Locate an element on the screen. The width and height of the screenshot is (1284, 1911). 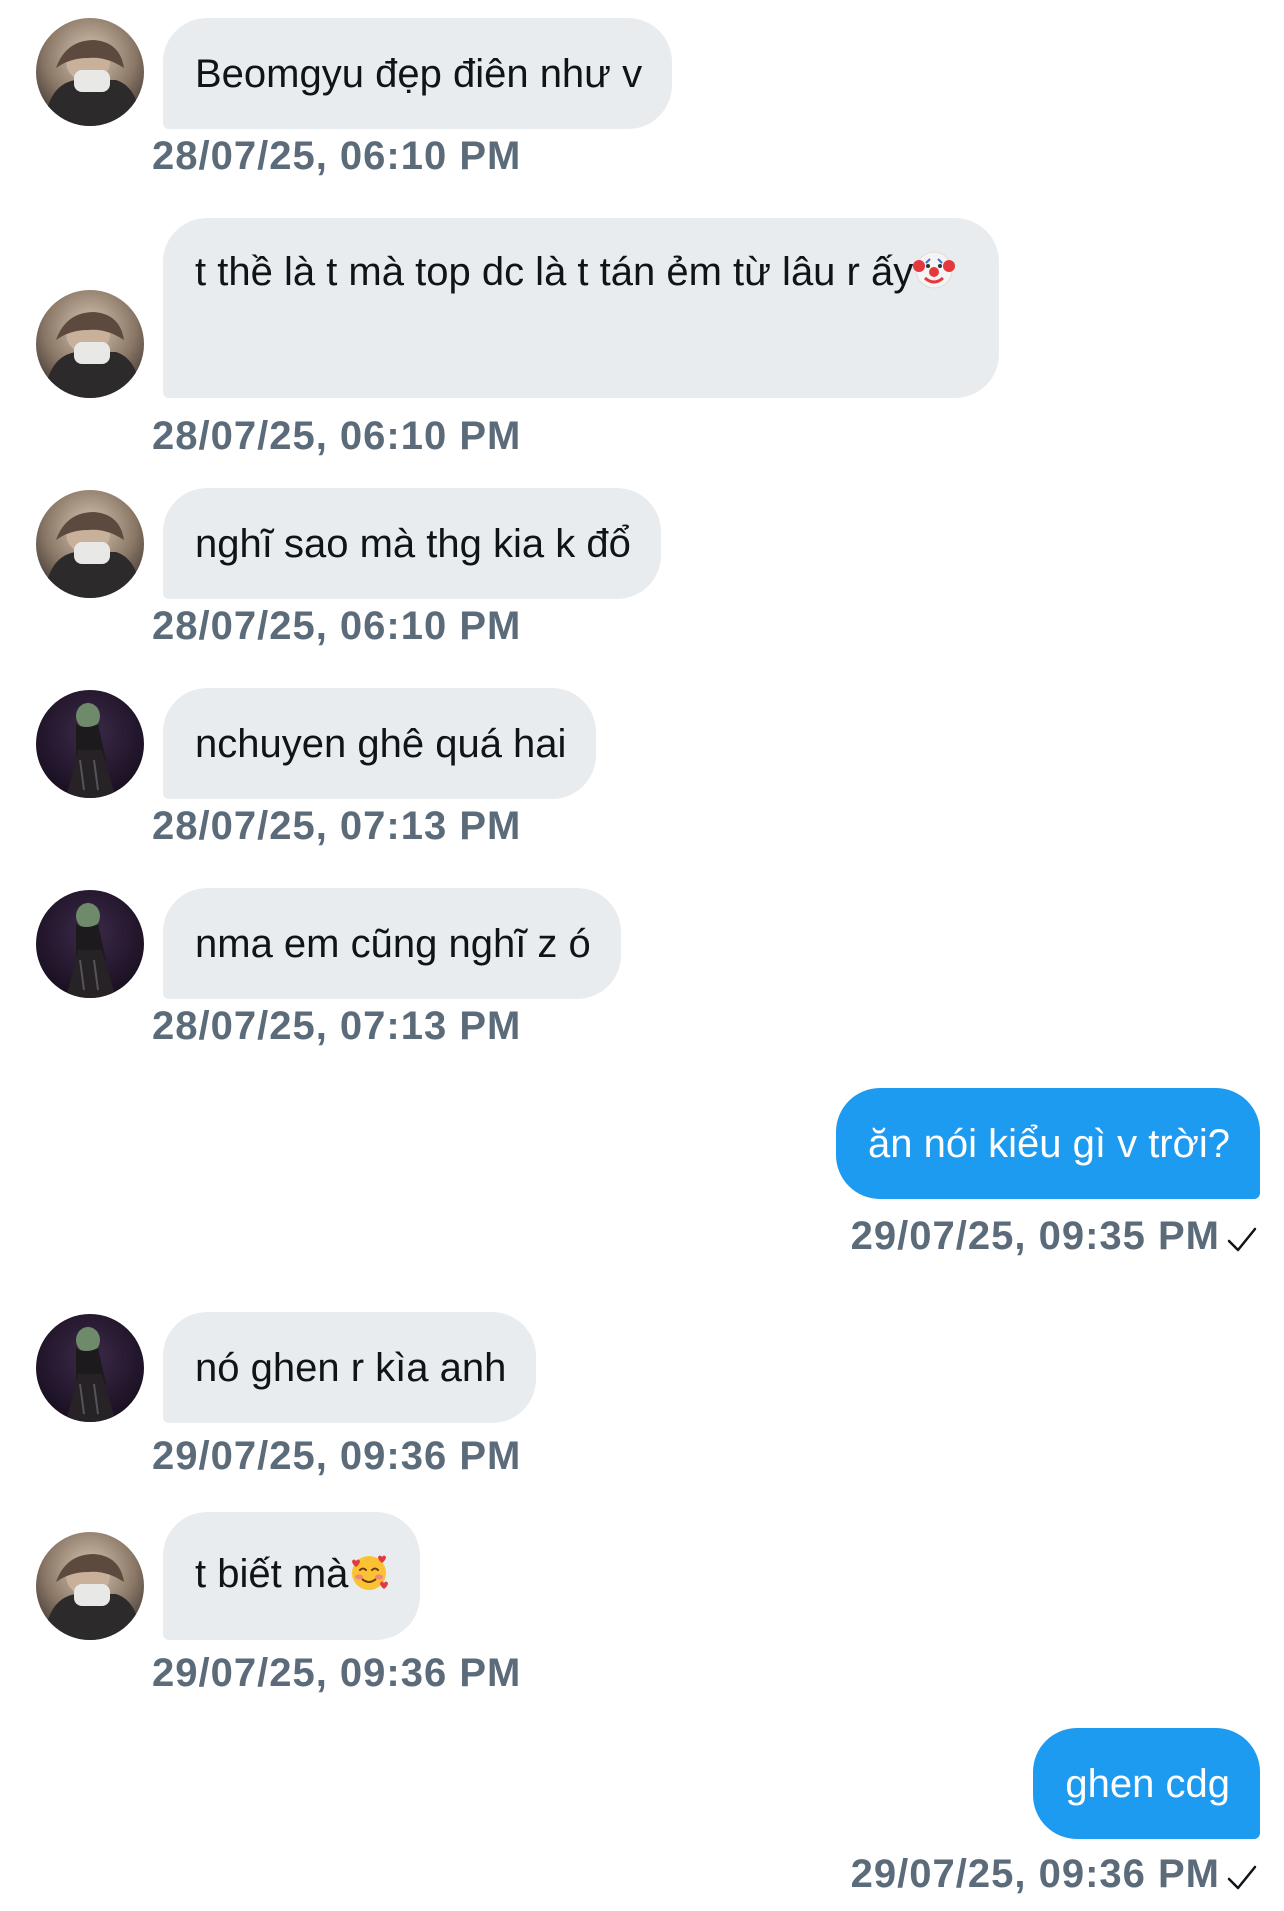
message-text: t biết mà is located at coordinates (272, 1574).